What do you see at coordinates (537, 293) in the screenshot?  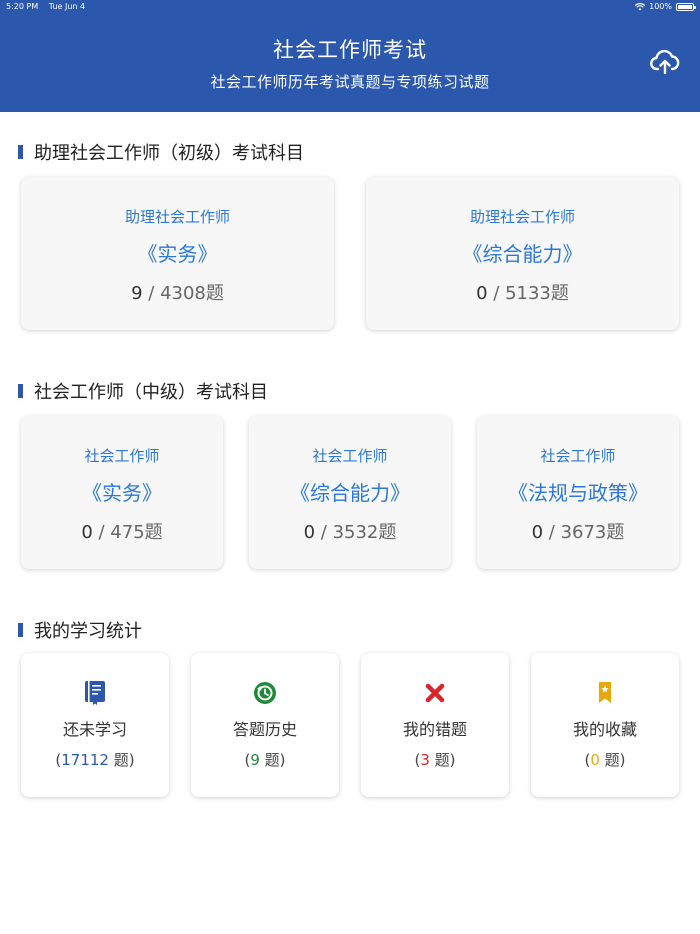 I see `total-count: 5133题` at bounding box center [537, 293].